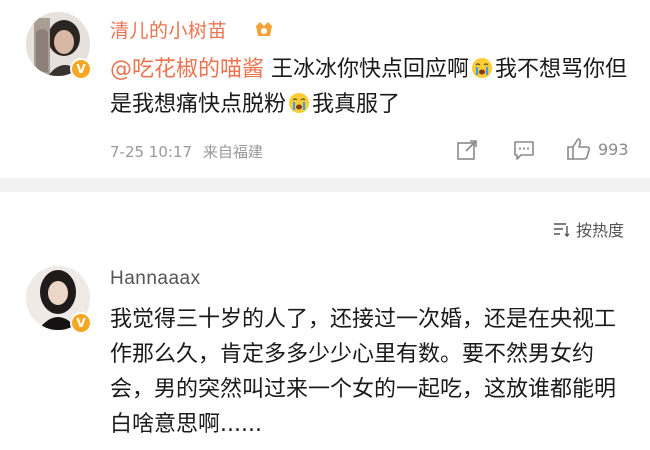  What do you see at coordinates (367, 69) in the screenshot?
I see `post-text-part1: 王冰冰你快点回应啊` at bounding box center [367, 69].